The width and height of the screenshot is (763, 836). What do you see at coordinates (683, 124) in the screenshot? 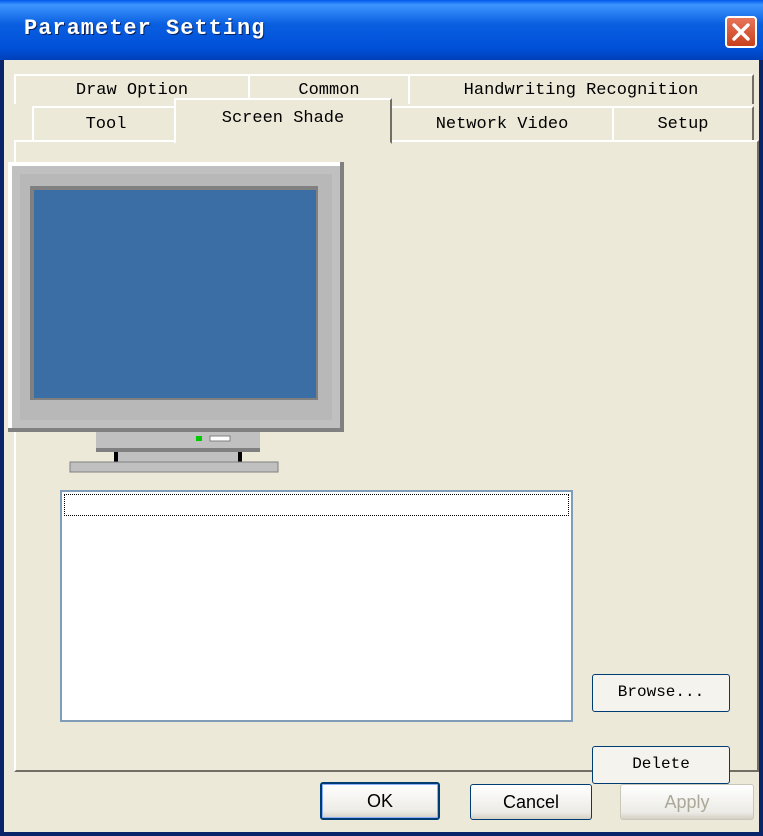
I see `tab-setup: Setup` at bounding box center [683, 124].